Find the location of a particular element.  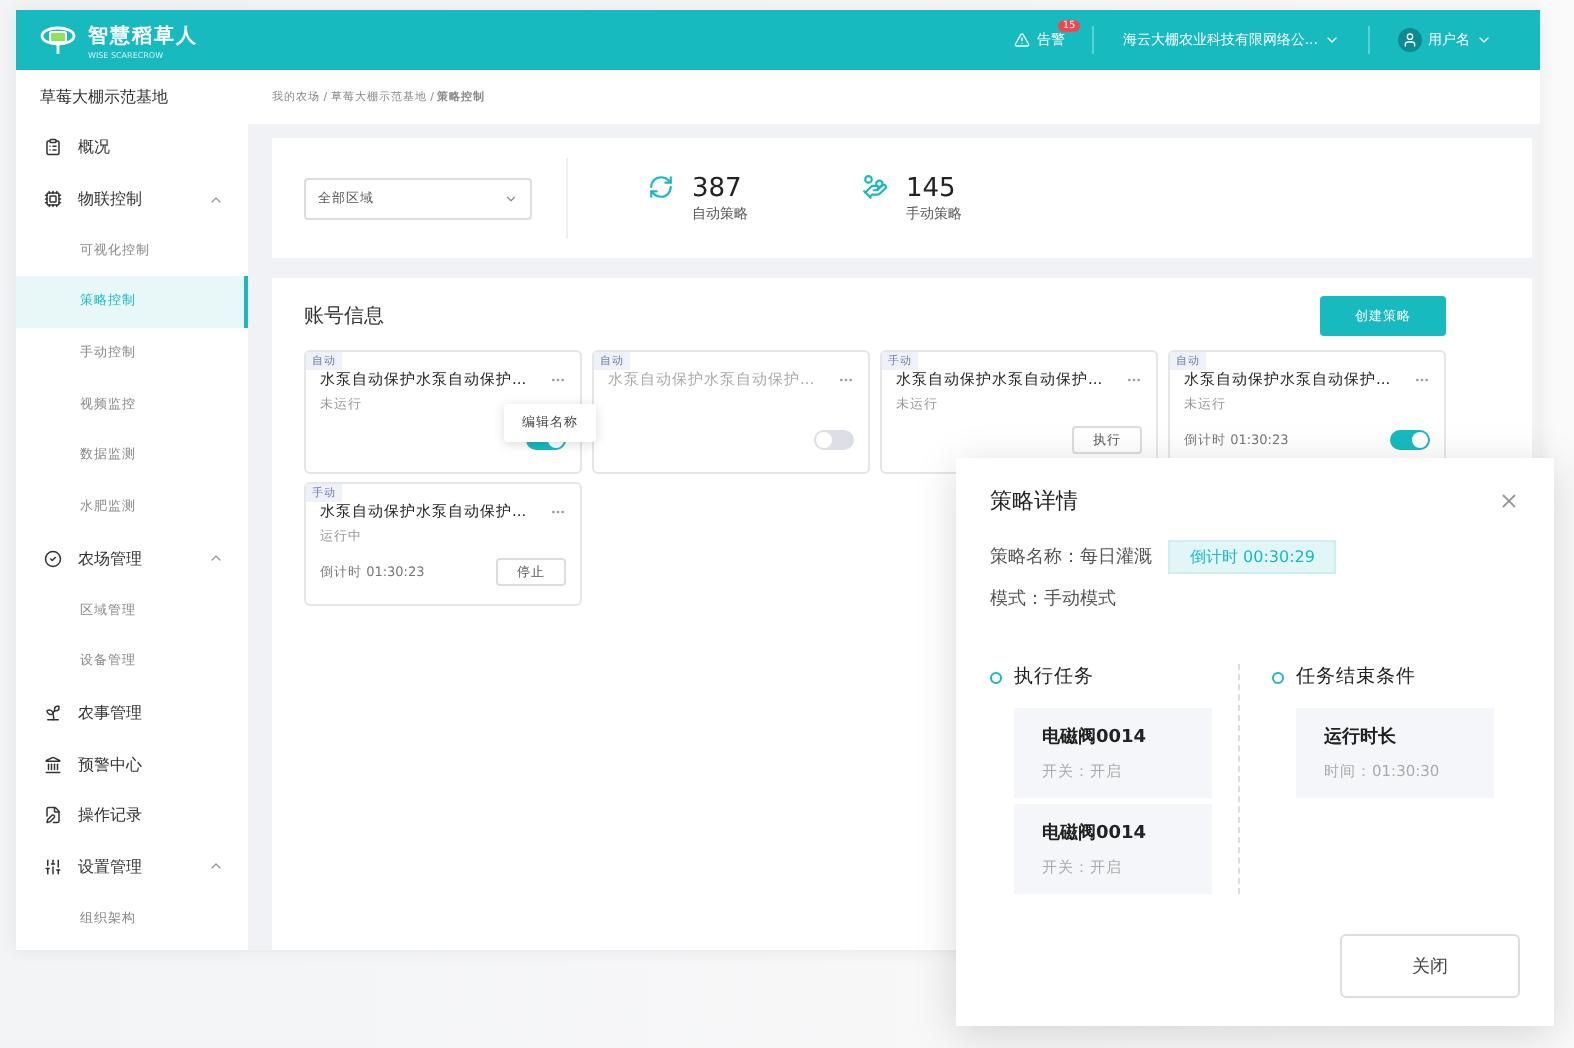

scarecrow-logo-icon is located at coordinates (58, 40).